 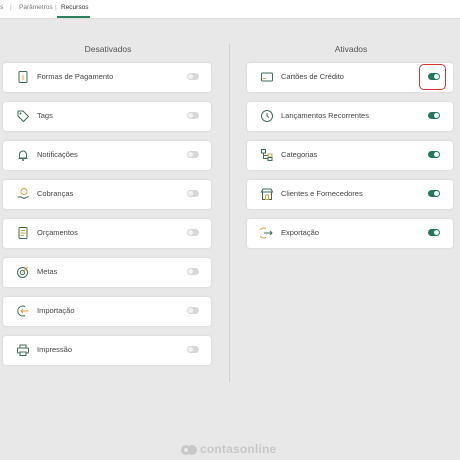 What do you see at coordinates (36, 7) in the screenshot?
I see `breadcrumb-parametros: Parâmetros` at bounding box center [36, 7].